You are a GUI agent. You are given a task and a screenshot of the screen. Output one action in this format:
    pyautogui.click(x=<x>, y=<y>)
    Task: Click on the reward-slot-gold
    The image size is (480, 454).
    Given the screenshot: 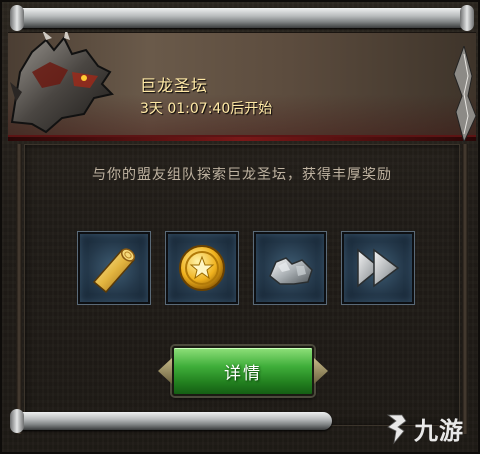 What is the action you would take?
    pyautogui.click(x=202, y=268)
    